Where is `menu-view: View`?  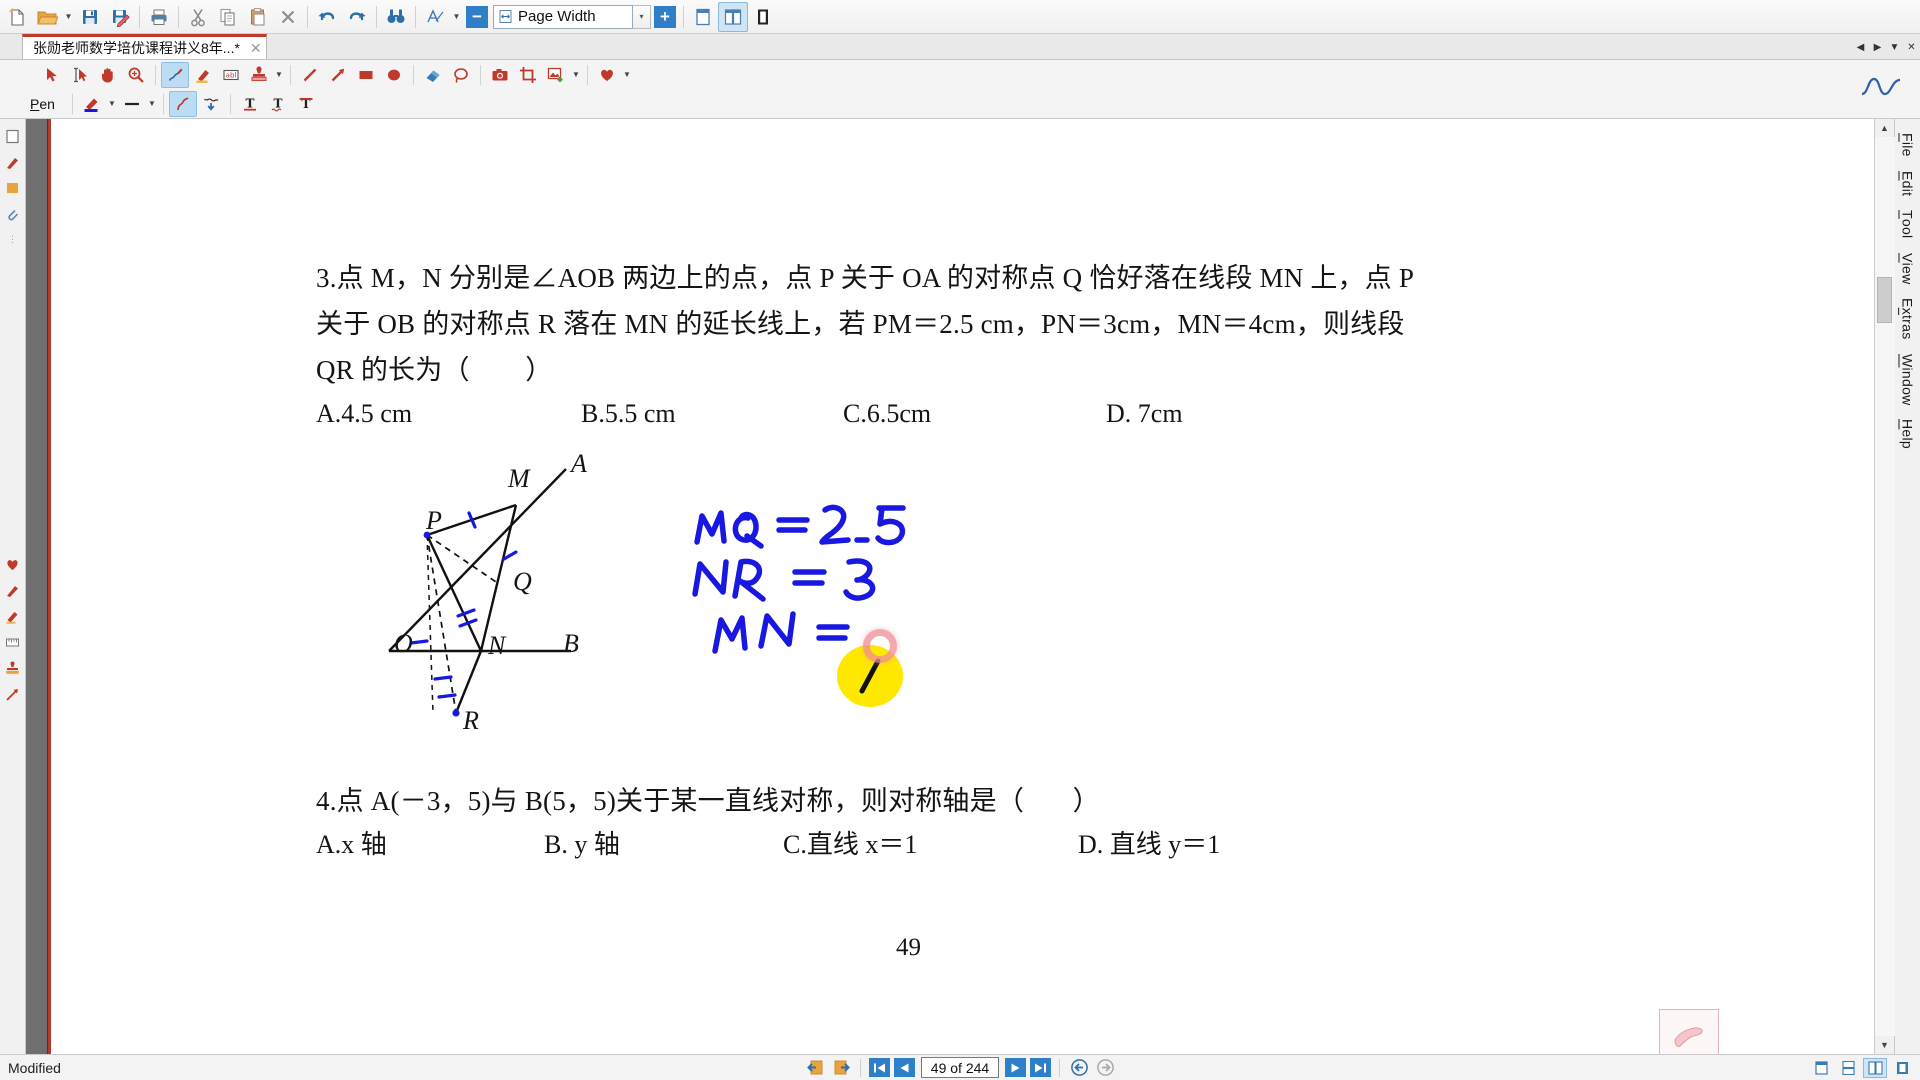
menu-view: View is located at coordinates (1908, 269).